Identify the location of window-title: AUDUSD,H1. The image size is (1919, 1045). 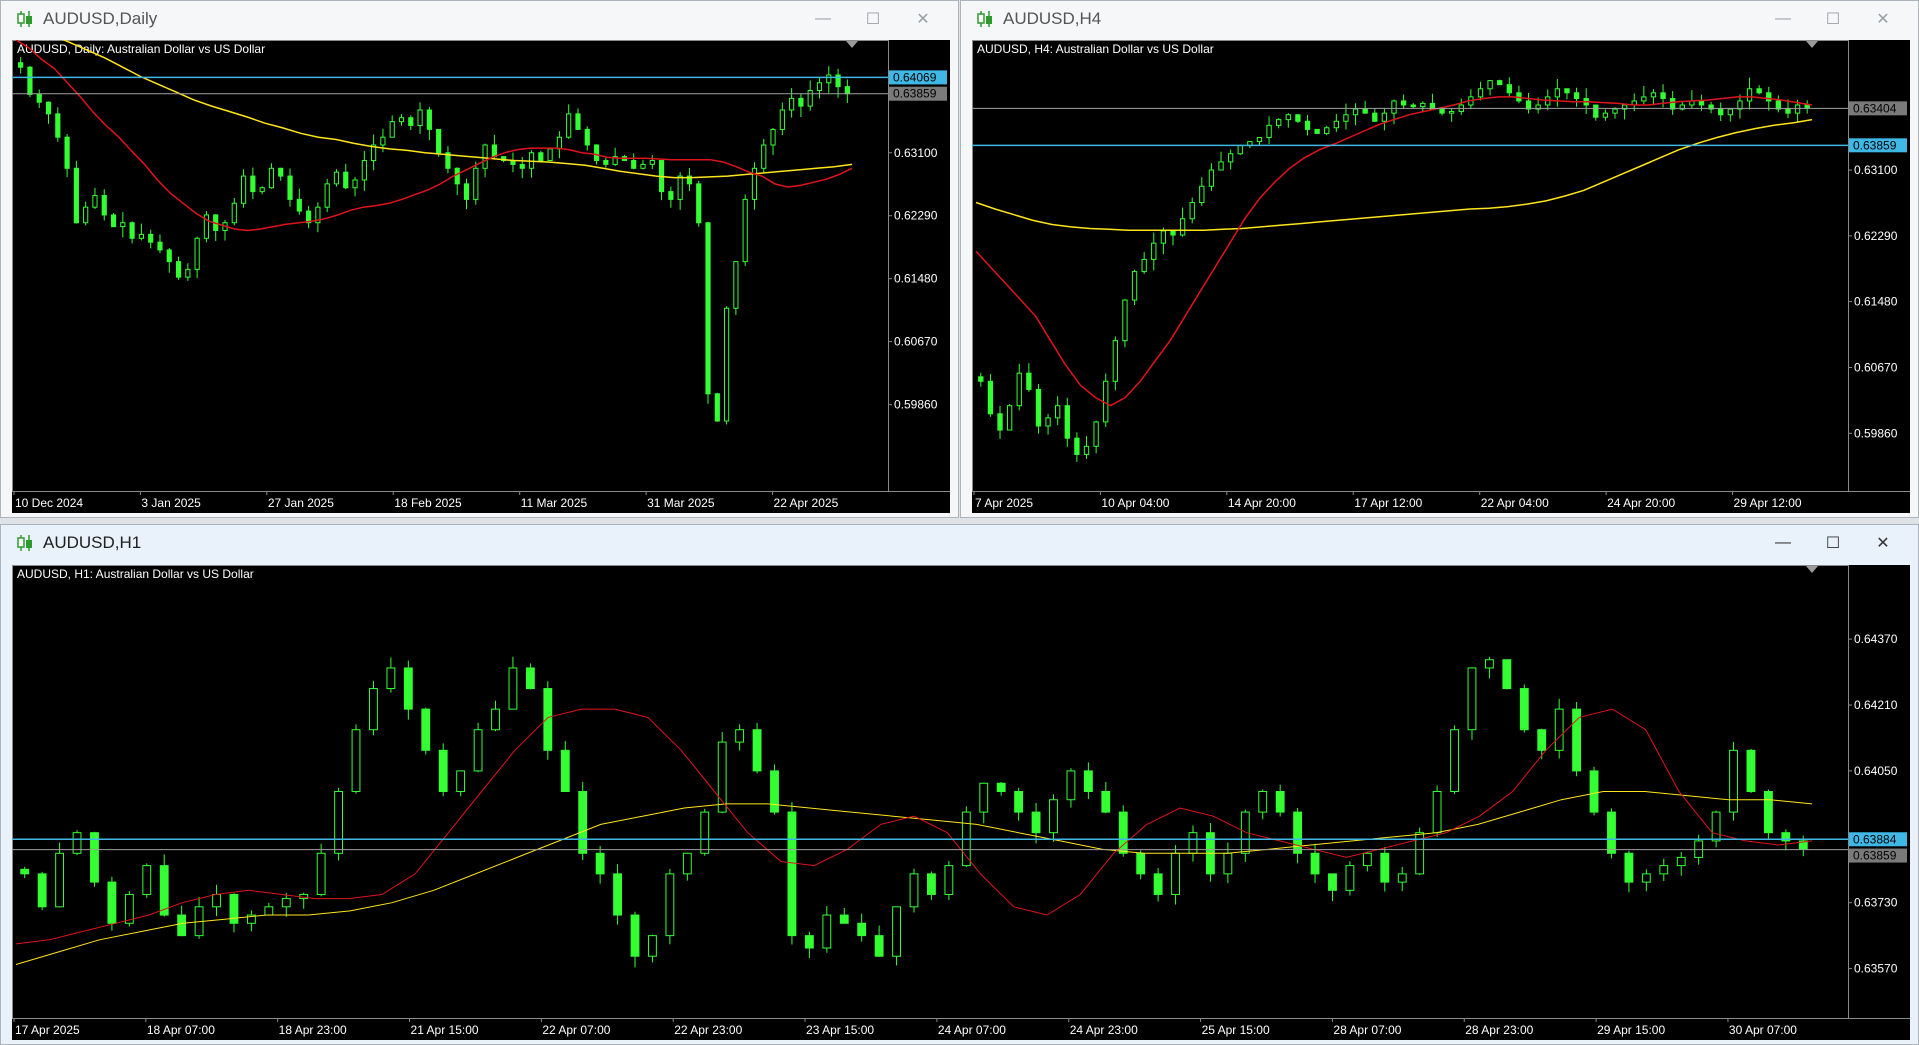
(92, 542).